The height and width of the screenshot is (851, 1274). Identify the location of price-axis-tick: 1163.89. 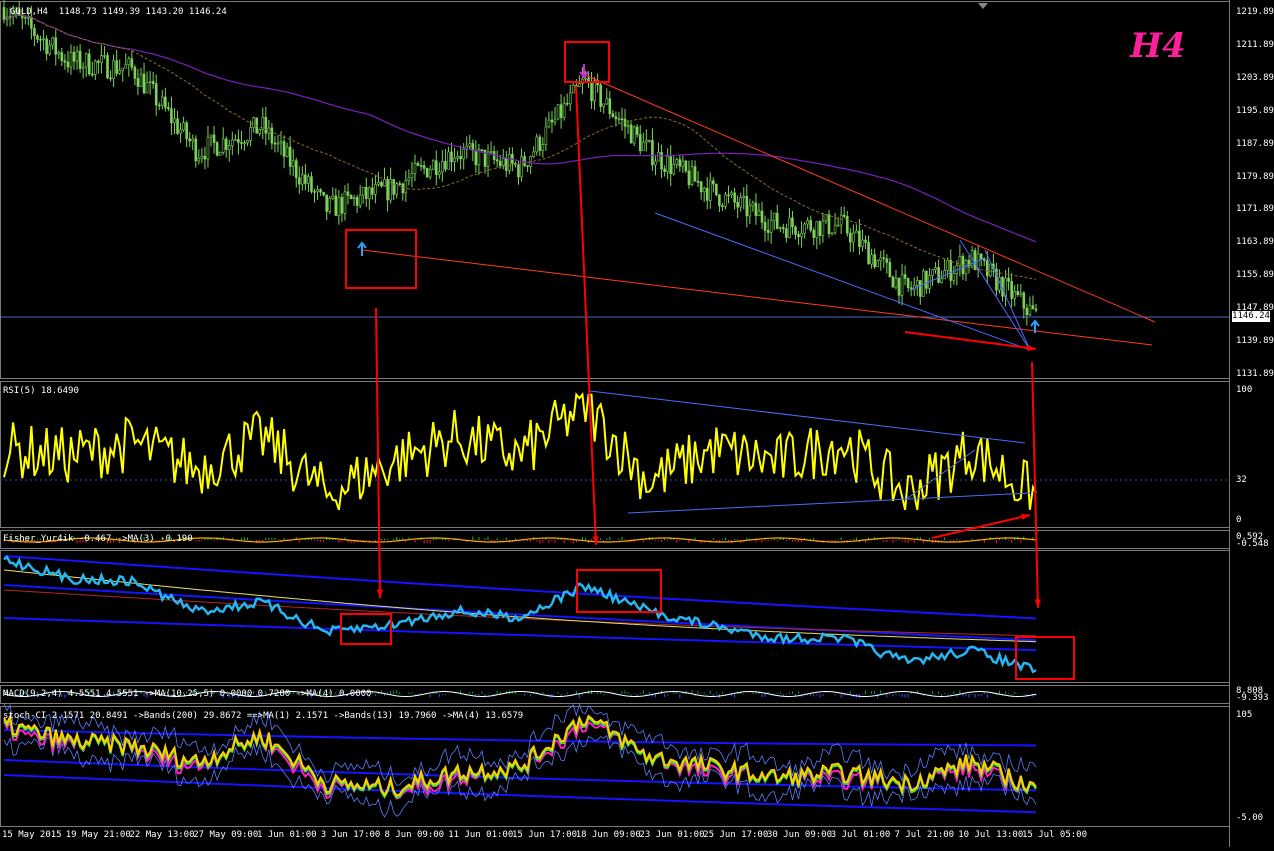
(1255, 242).